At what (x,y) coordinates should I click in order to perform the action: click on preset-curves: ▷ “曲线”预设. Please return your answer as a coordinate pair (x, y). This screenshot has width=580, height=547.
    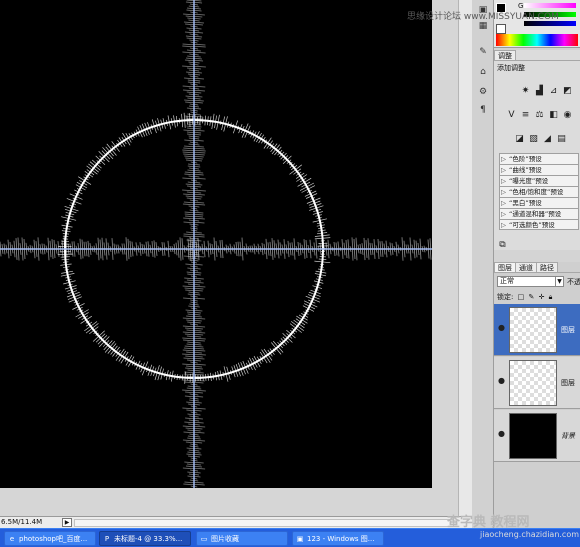
    Looking at the image, I should click on (539, 169).